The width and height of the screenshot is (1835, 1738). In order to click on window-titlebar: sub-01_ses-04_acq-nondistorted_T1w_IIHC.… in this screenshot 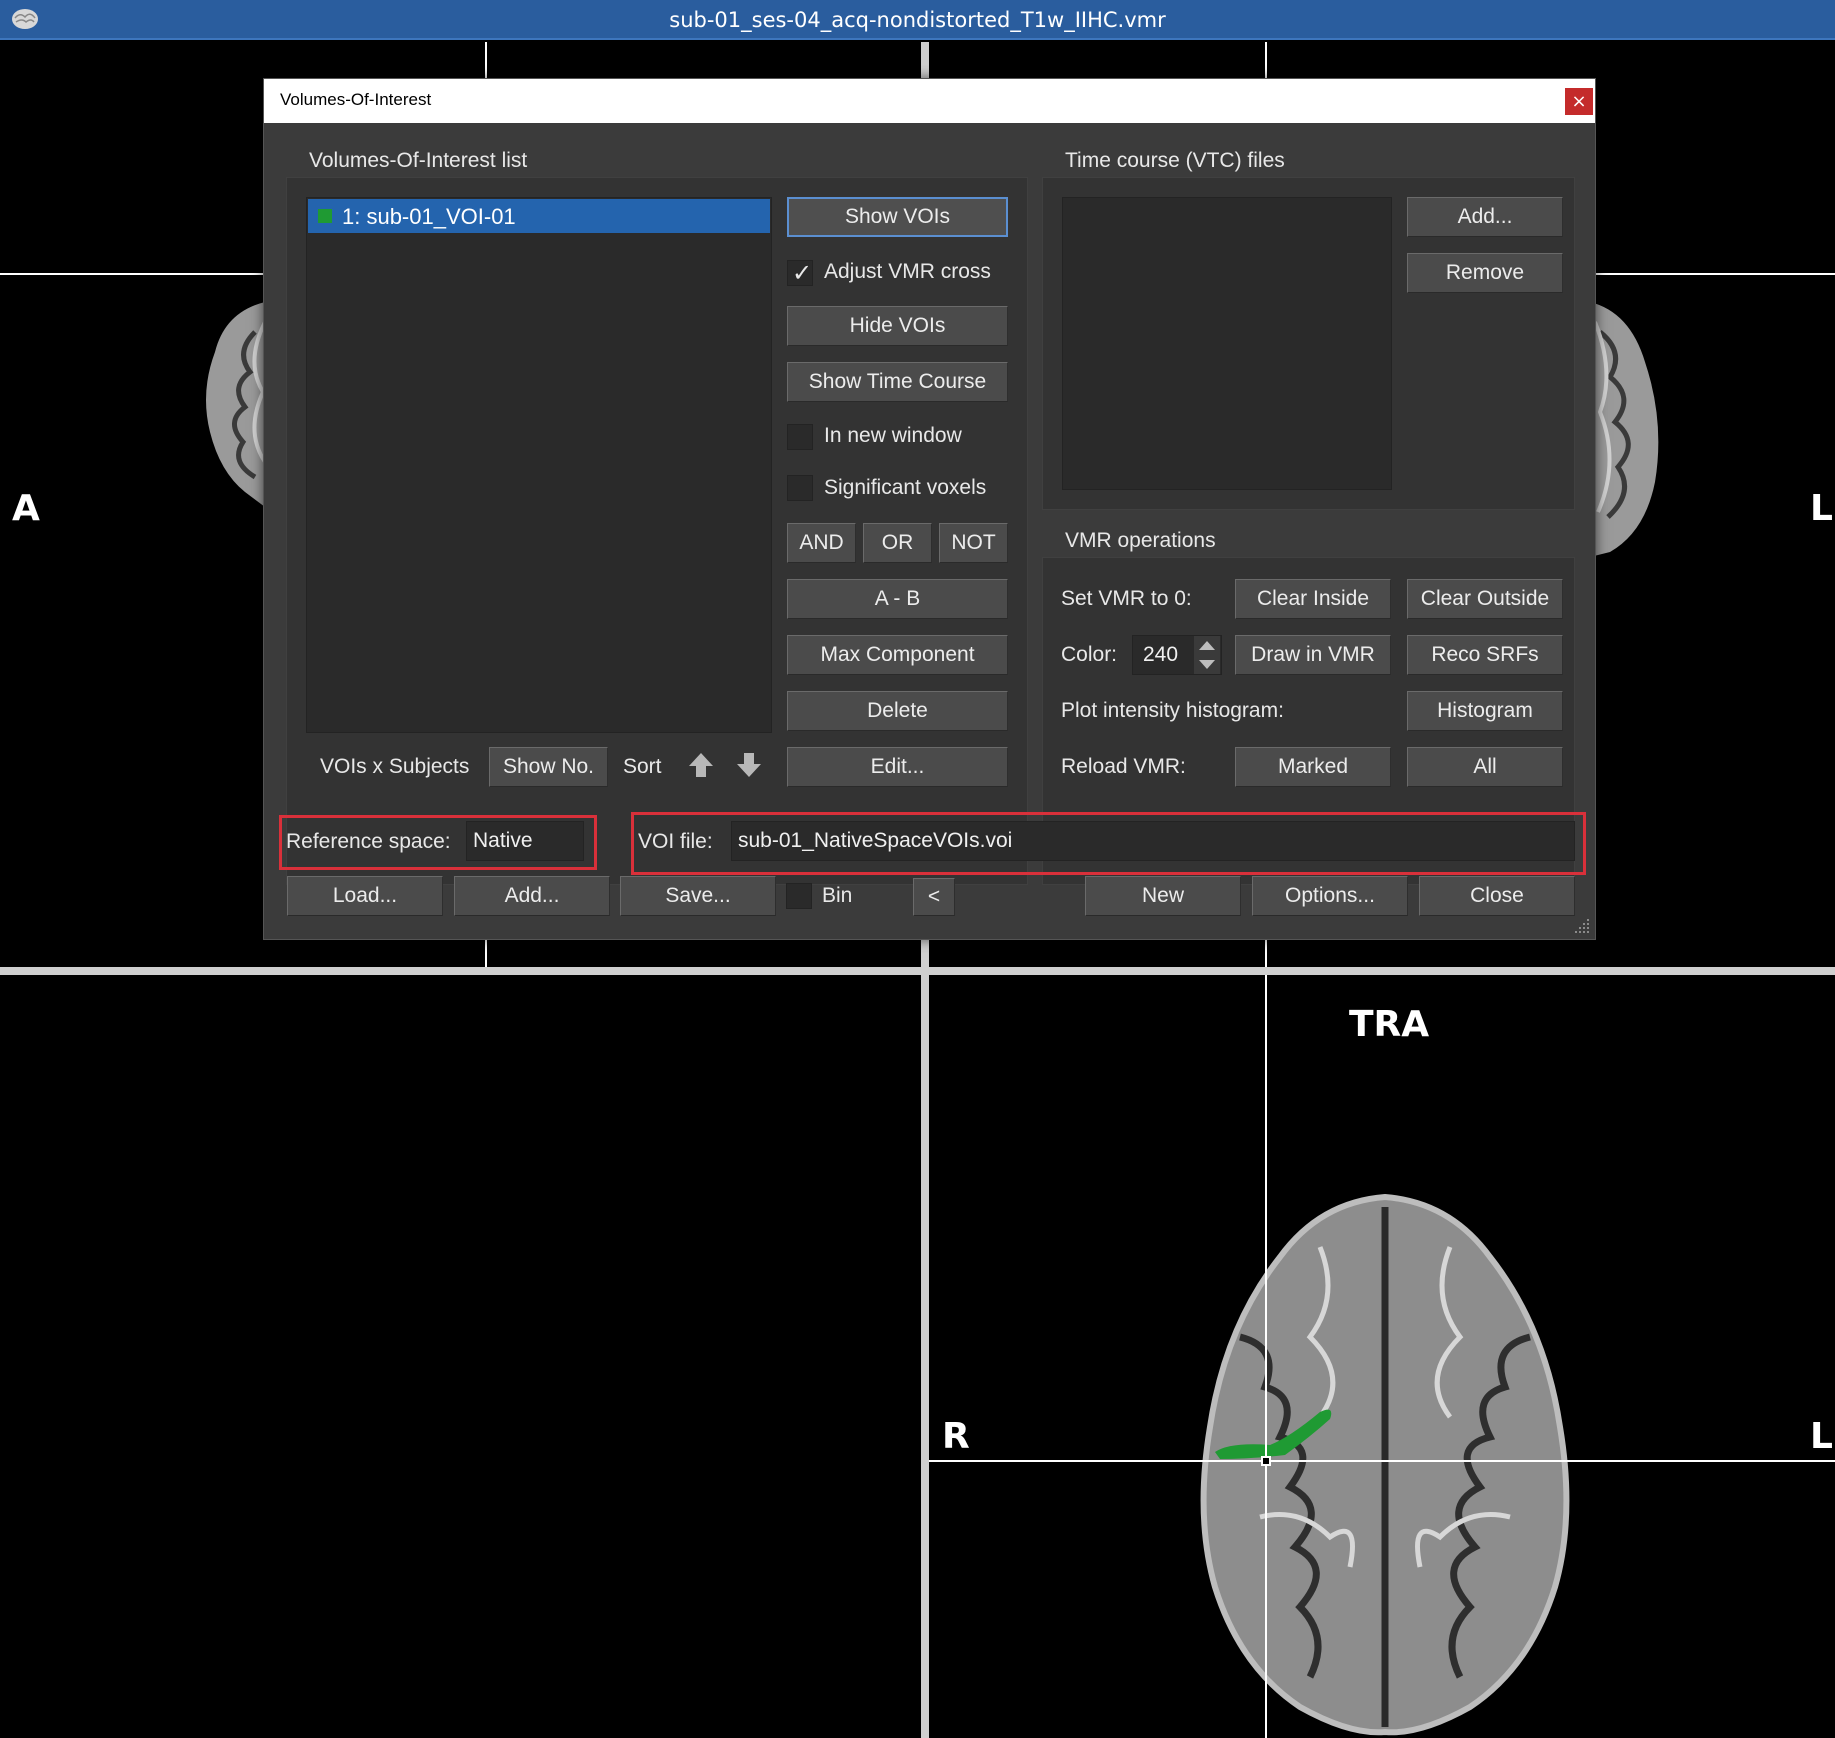, I will do `click(917, 20)`.